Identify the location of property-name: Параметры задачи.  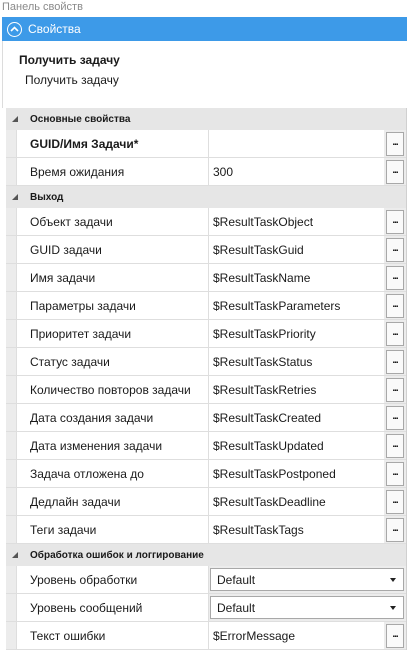
(112, 305).